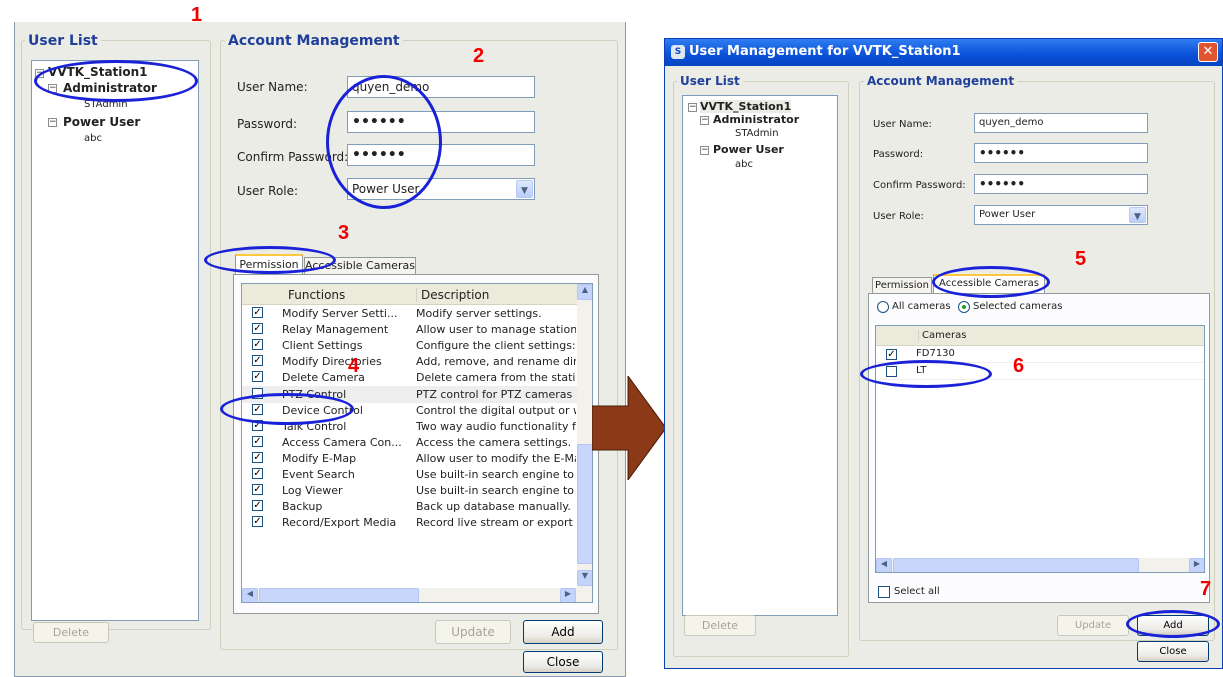 The height and width of the screenshot is (677, 1223). Describe the element at coordinates (409, 294) in the screenshot. I see `permission-header: Functions Description` at that location.